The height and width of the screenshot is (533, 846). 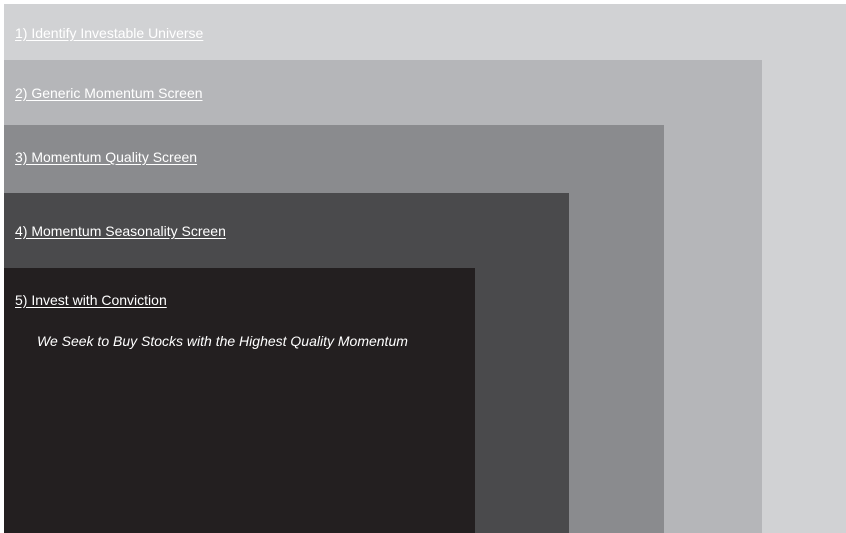 What do you see at coordinates (91, 300) in the screenshot?
I see `step-5-label: 5) Invest with Conviction` at bounding box center [91, 300].